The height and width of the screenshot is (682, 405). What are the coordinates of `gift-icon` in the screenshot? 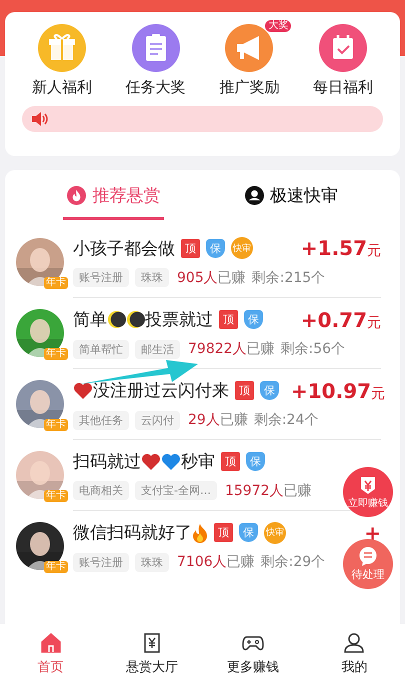 It's located at (62, 48).